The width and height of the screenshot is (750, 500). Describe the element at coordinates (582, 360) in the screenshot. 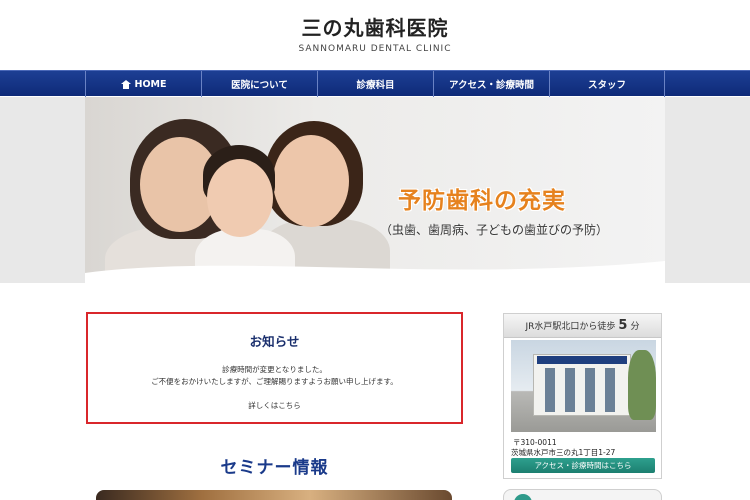

I see `clinic-building-sign` at that location.